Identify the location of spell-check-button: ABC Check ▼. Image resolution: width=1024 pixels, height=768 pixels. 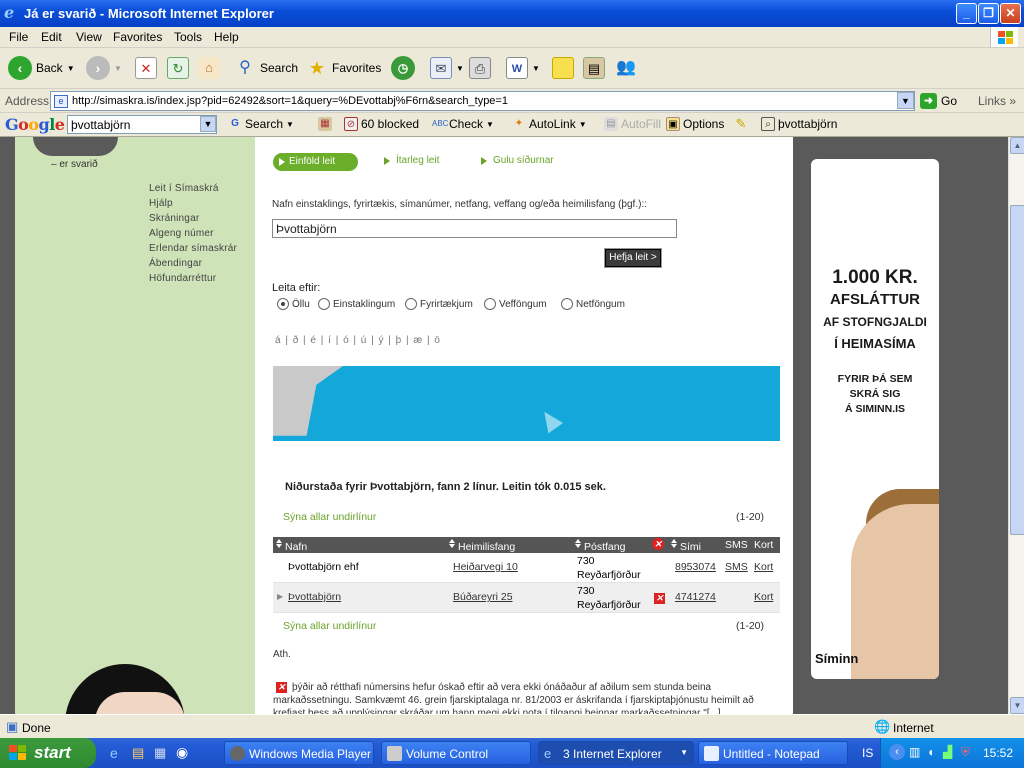
(463, 124).